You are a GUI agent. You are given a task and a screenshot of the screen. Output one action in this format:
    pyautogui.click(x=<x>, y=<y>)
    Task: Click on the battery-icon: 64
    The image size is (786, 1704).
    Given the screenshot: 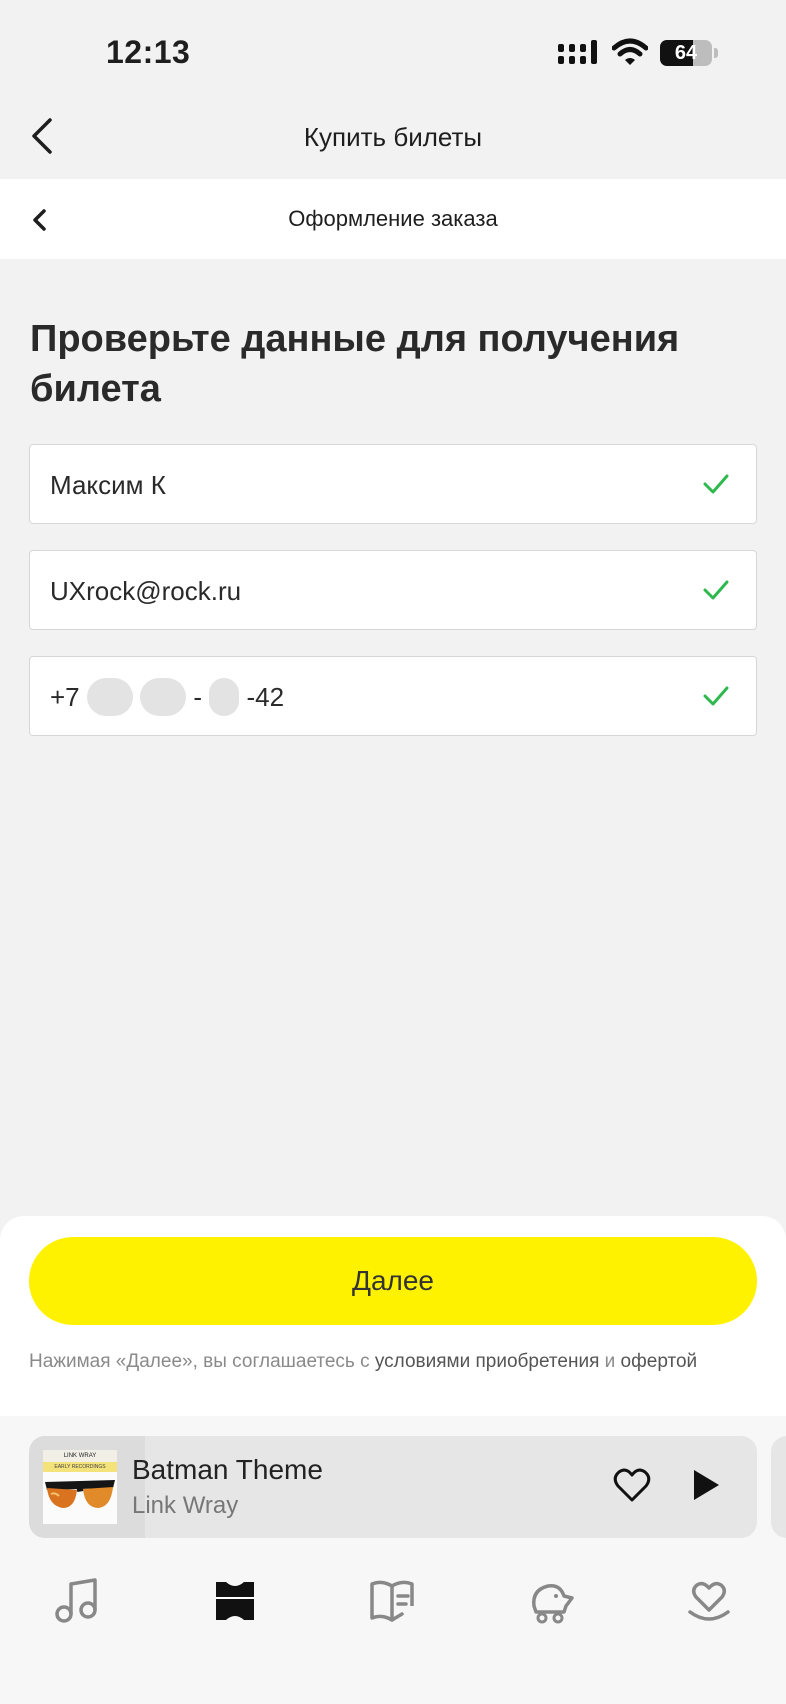 What is the action you would take?
    pyautogui.click(x=689, y=53)
    